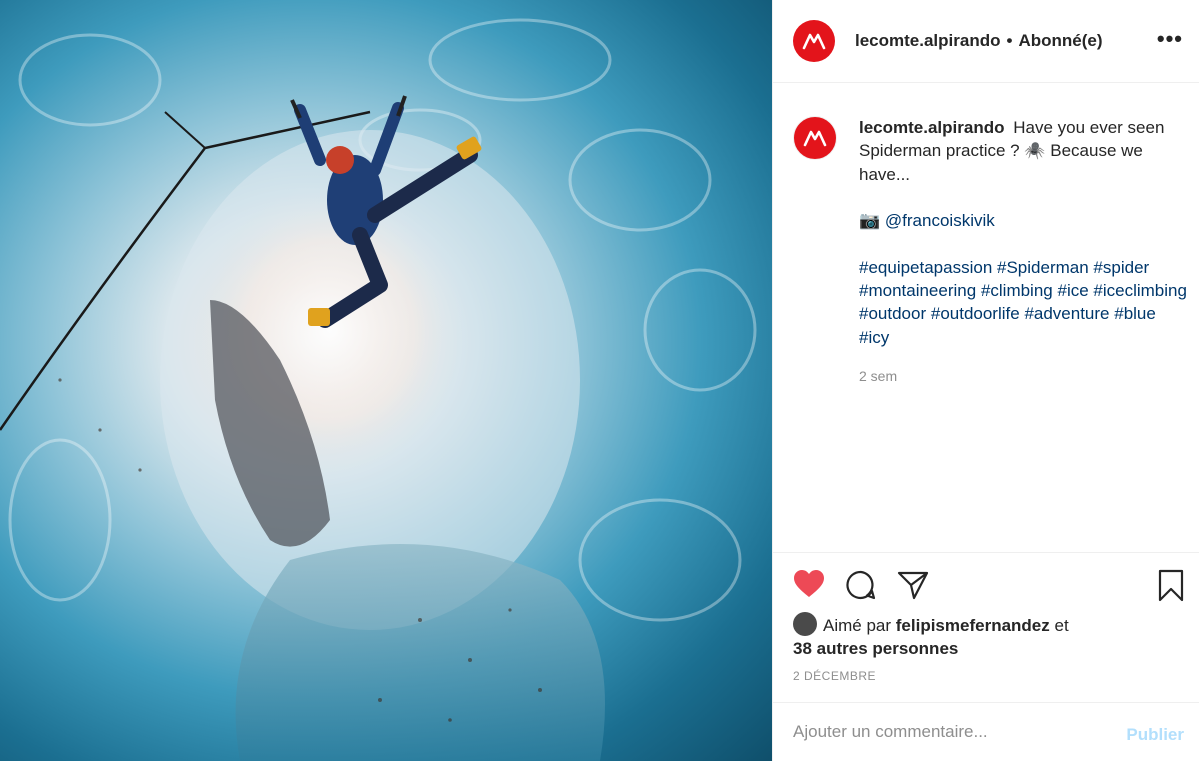 The width and height of the screenshot is (1199, 762). I want to click on likes-conj: et, so click(1061, 625).